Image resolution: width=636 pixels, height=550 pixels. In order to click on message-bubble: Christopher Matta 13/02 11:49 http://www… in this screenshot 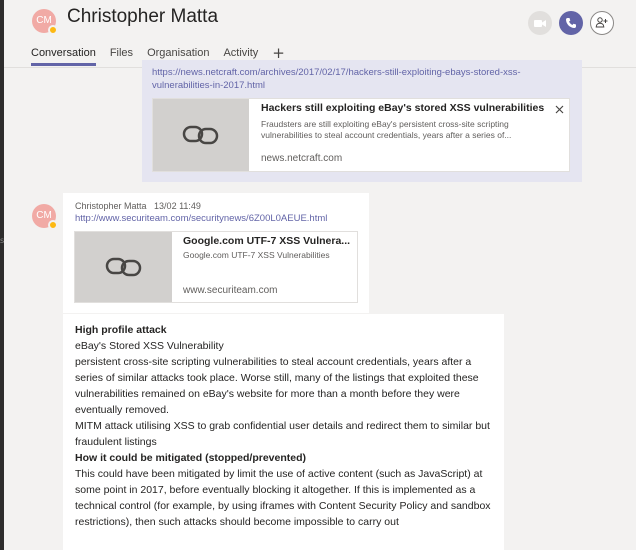, I will do `click(216, 253)`.